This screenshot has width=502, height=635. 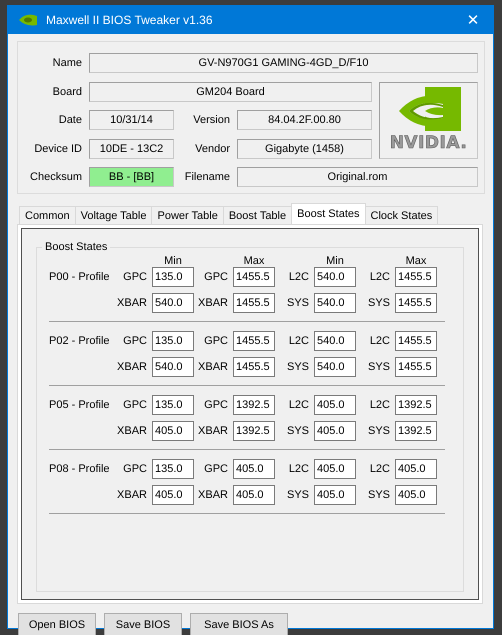 What do you see at coordinates (80, 277) in the screenshot?
I see `profile-label: P00 - Profile` at bounding box center [80, 277].